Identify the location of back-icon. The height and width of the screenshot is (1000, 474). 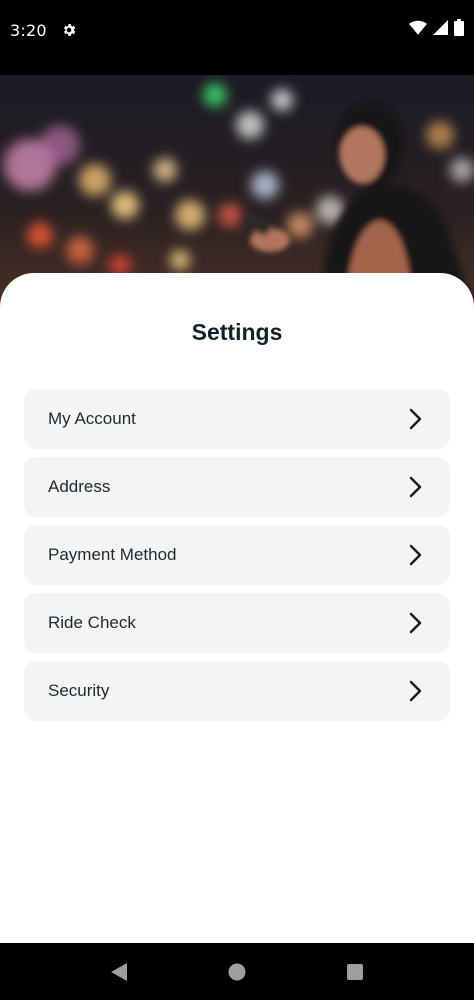
(119, 972).